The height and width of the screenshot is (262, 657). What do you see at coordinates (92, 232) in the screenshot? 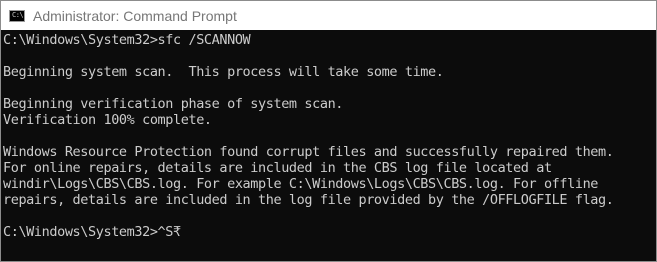
I see `console-line-prompt: C:\Windows\System32>^S₹` at bounding box center [92, 232].